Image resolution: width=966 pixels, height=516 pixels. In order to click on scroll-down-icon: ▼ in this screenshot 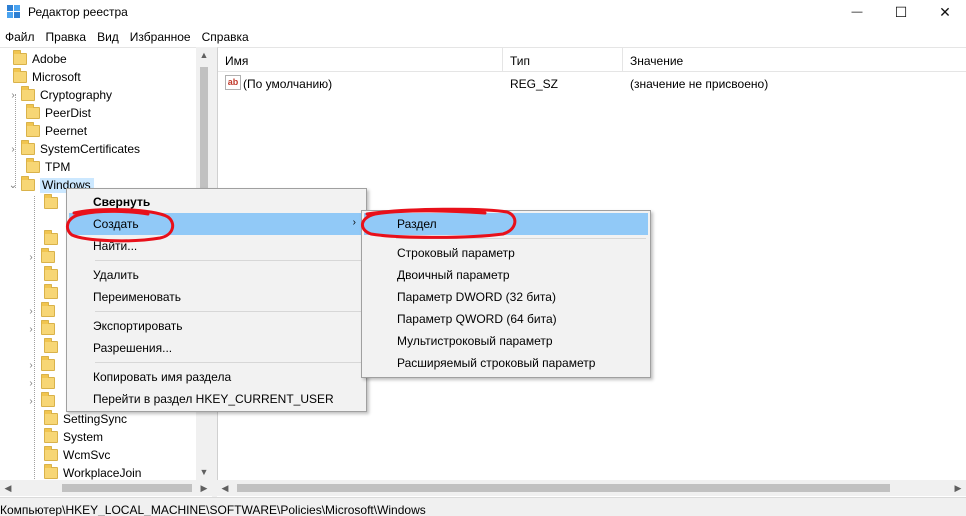, I will do `click(204, 472)`.